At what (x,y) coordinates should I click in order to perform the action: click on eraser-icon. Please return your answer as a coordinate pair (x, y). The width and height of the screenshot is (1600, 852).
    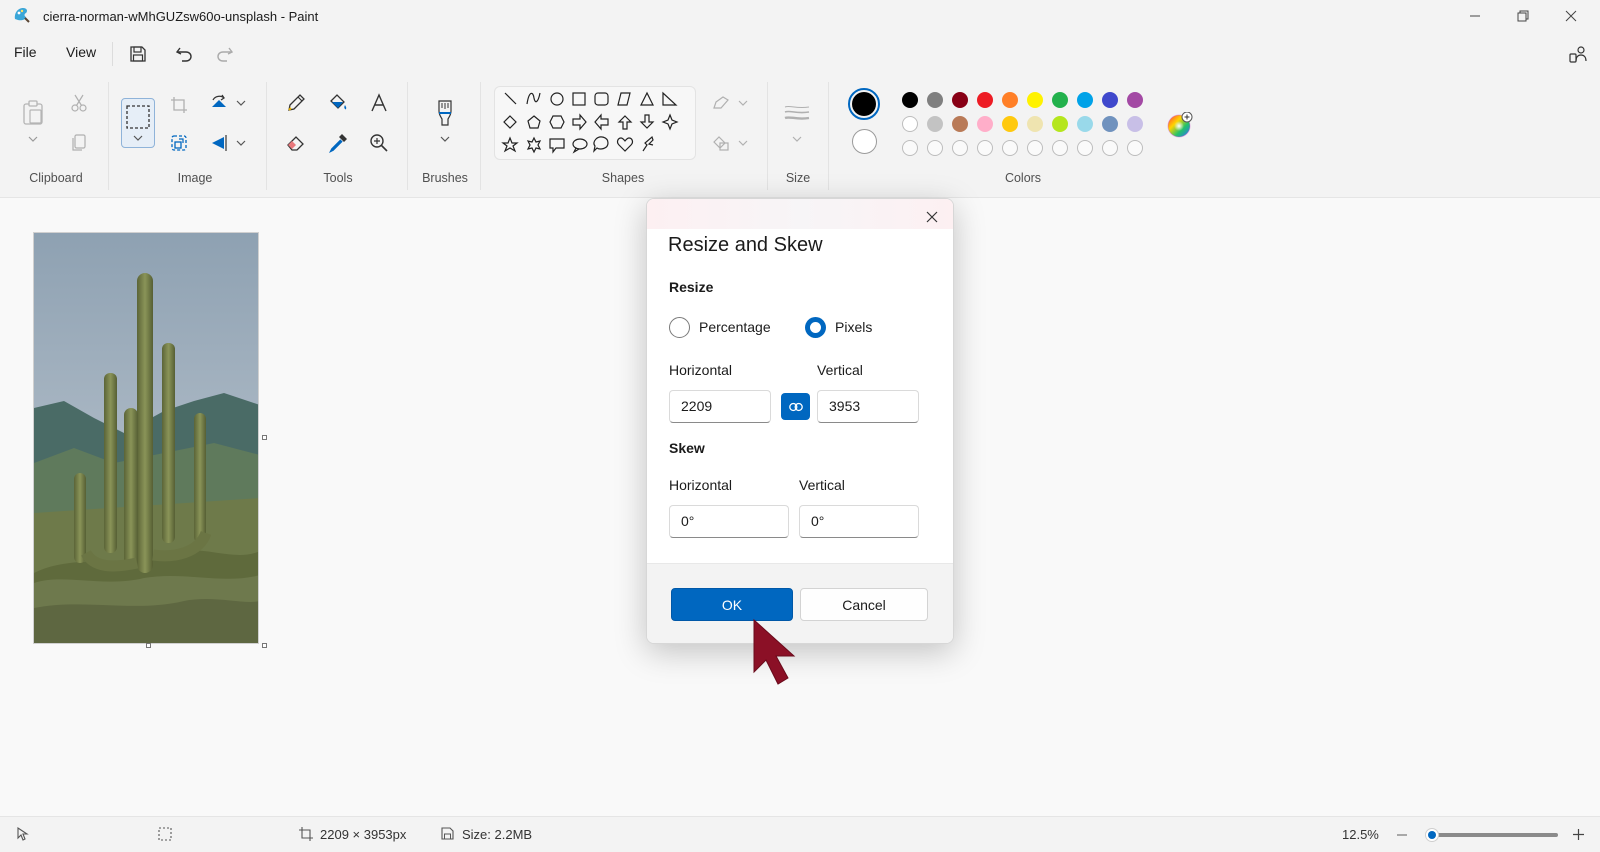
    Looking at the image, I should click on (296, 143).